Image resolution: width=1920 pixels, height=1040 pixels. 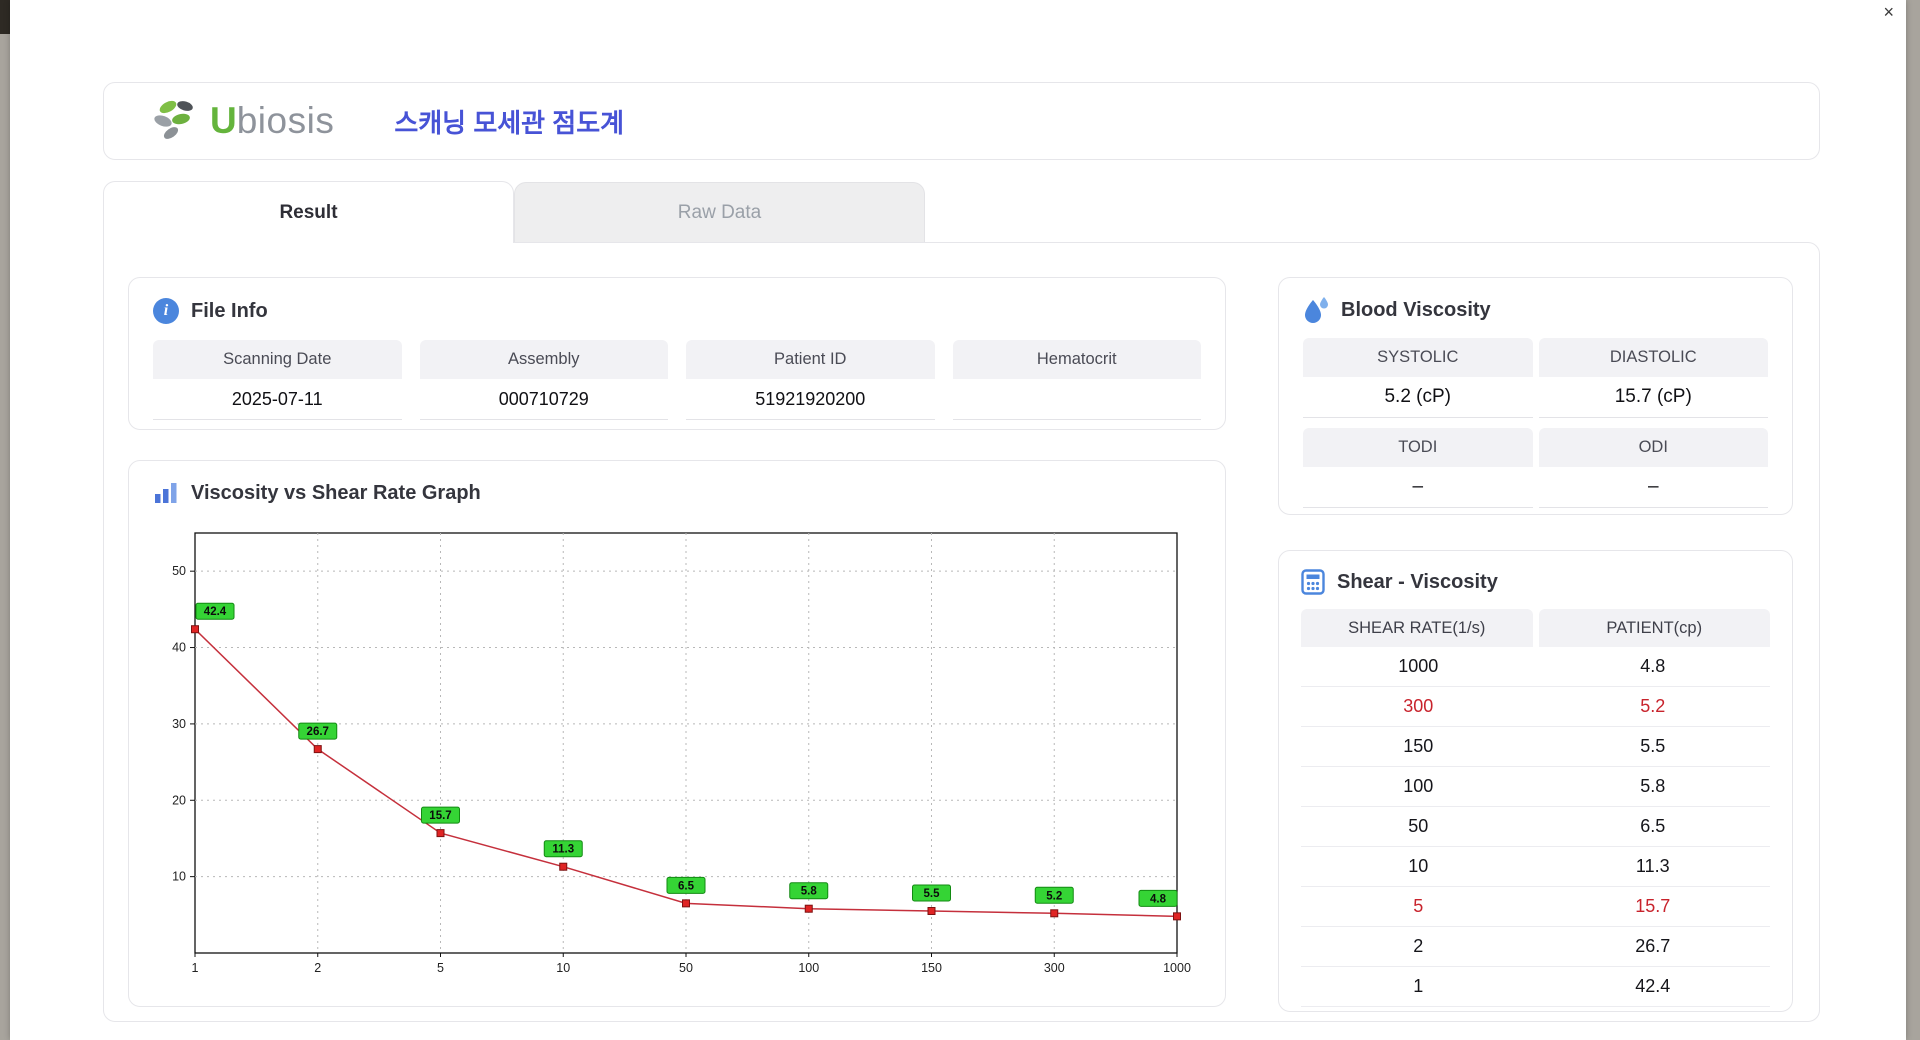 What do you see at coordinates (1418, 786) in the screenshot?
I see `shear-rate-cell: 100` at bounding box center [1418, 786].